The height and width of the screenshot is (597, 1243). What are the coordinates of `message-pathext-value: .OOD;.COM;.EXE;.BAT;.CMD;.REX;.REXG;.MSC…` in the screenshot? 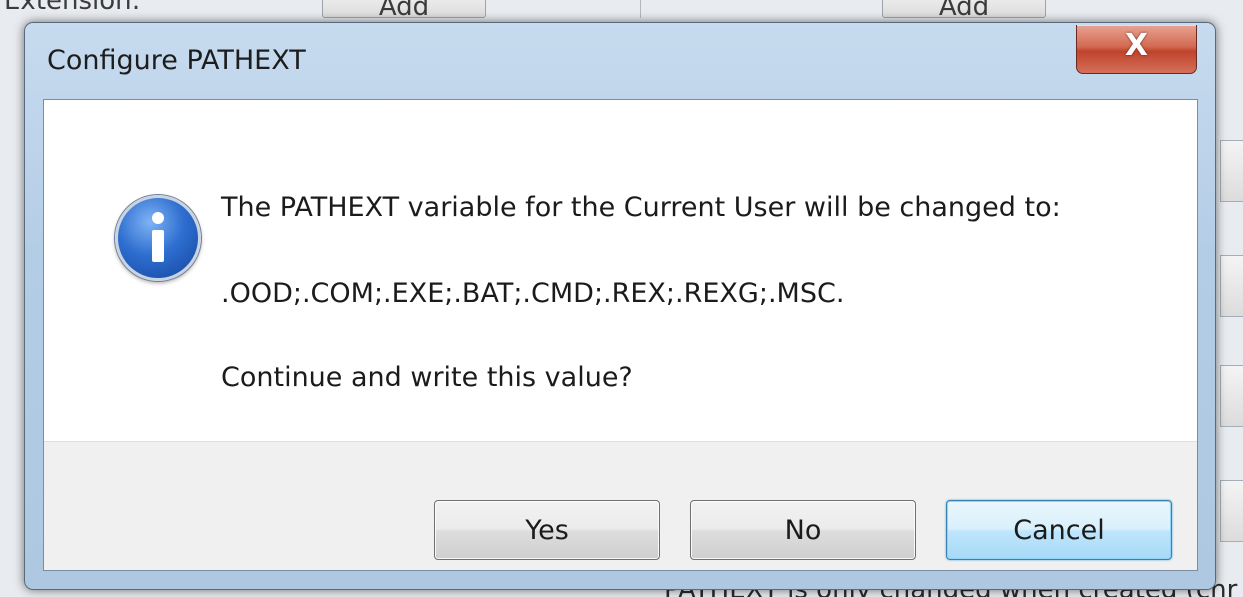 It's located at (533, 293).